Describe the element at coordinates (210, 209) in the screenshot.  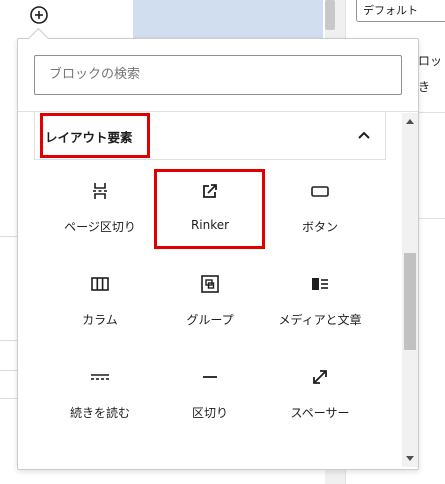
I see `block-rinker: Rinker` at that location.